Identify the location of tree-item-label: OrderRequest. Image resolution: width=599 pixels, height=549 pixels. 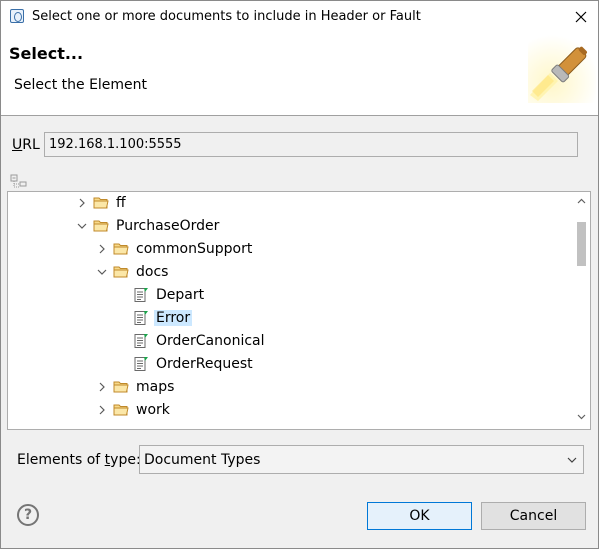
(204, 364).